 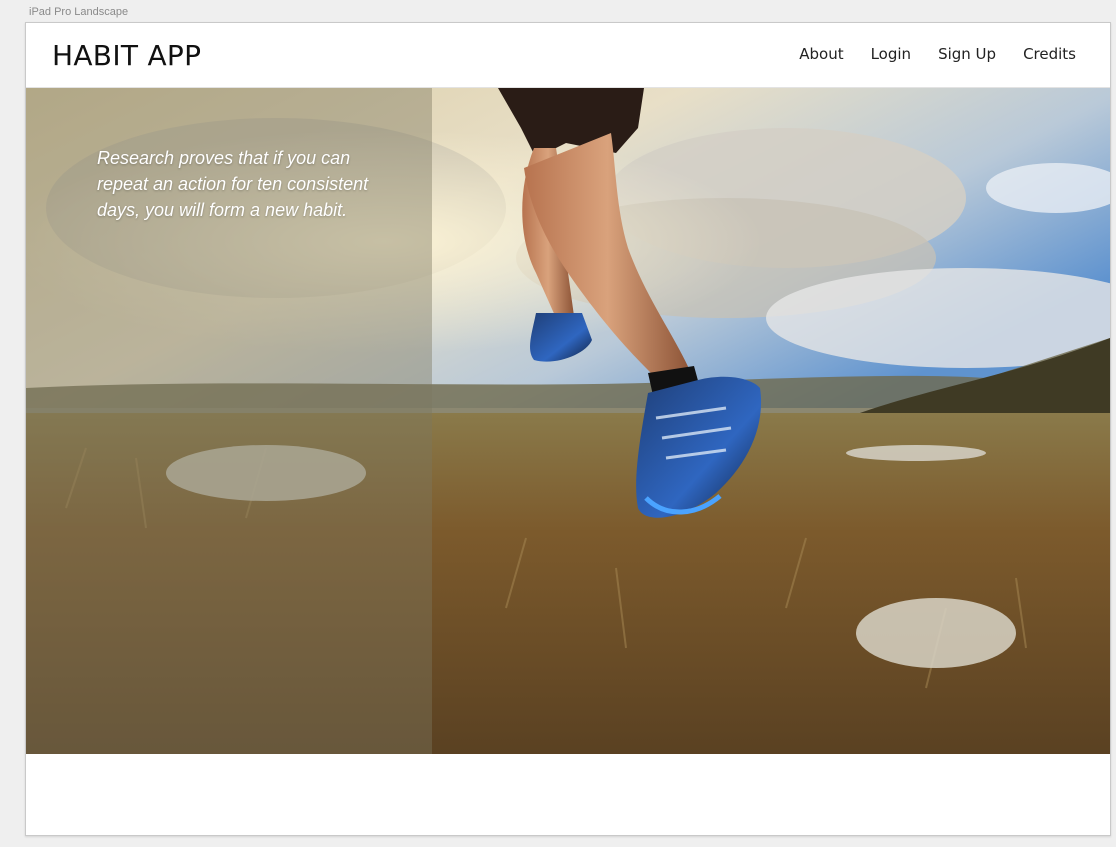 I want to click on nav-link-credits: Credits, so click(x=1049, y=54).